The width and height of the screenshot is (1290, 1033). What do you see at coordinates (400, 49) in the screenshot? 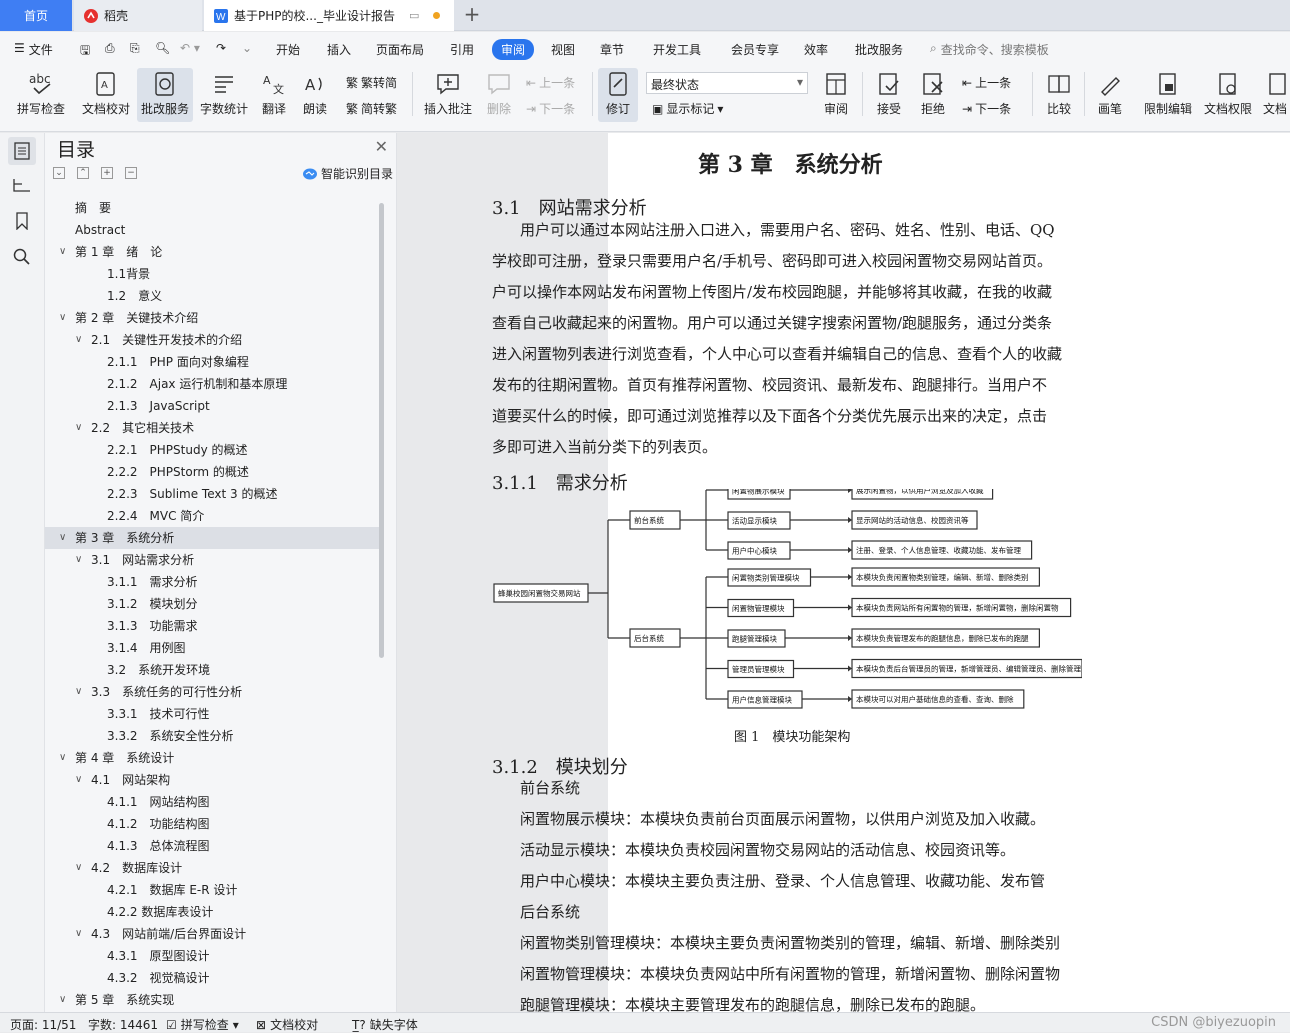
I see `menu-layout: 页面布局` at bounding box center [400, 49].